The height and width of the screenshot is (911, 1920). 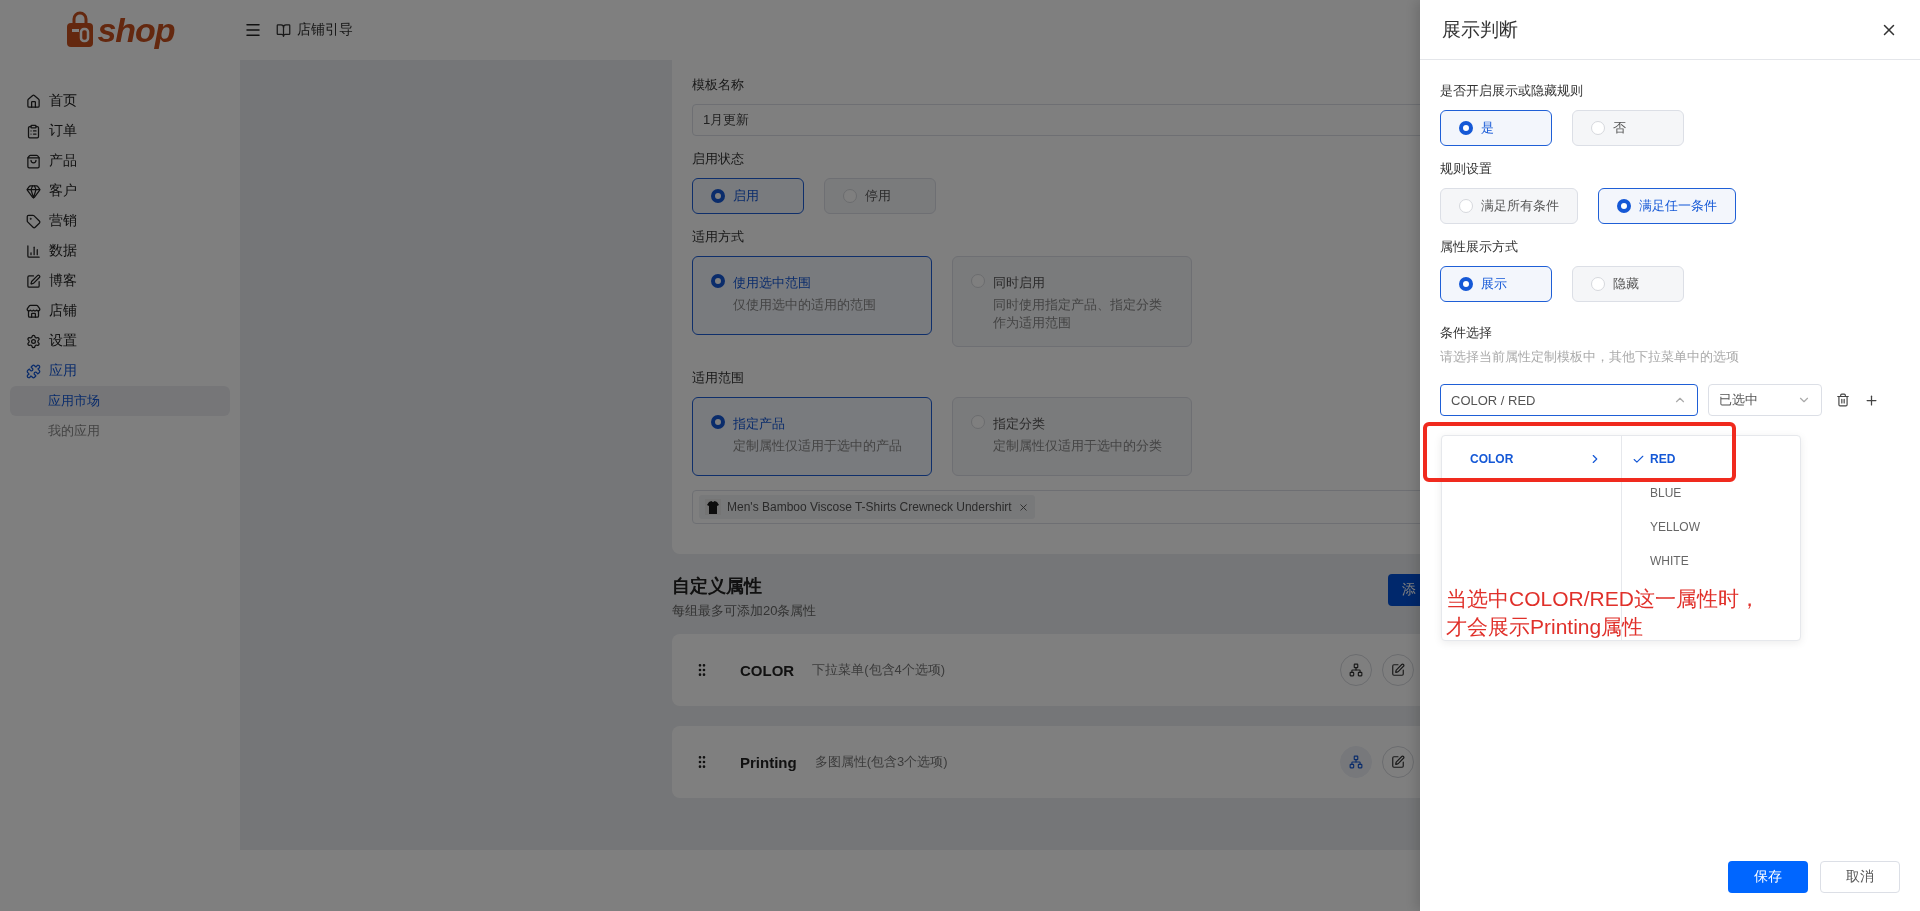 I want to click on sidebar-item: 营销, so click(x=120, y=221).